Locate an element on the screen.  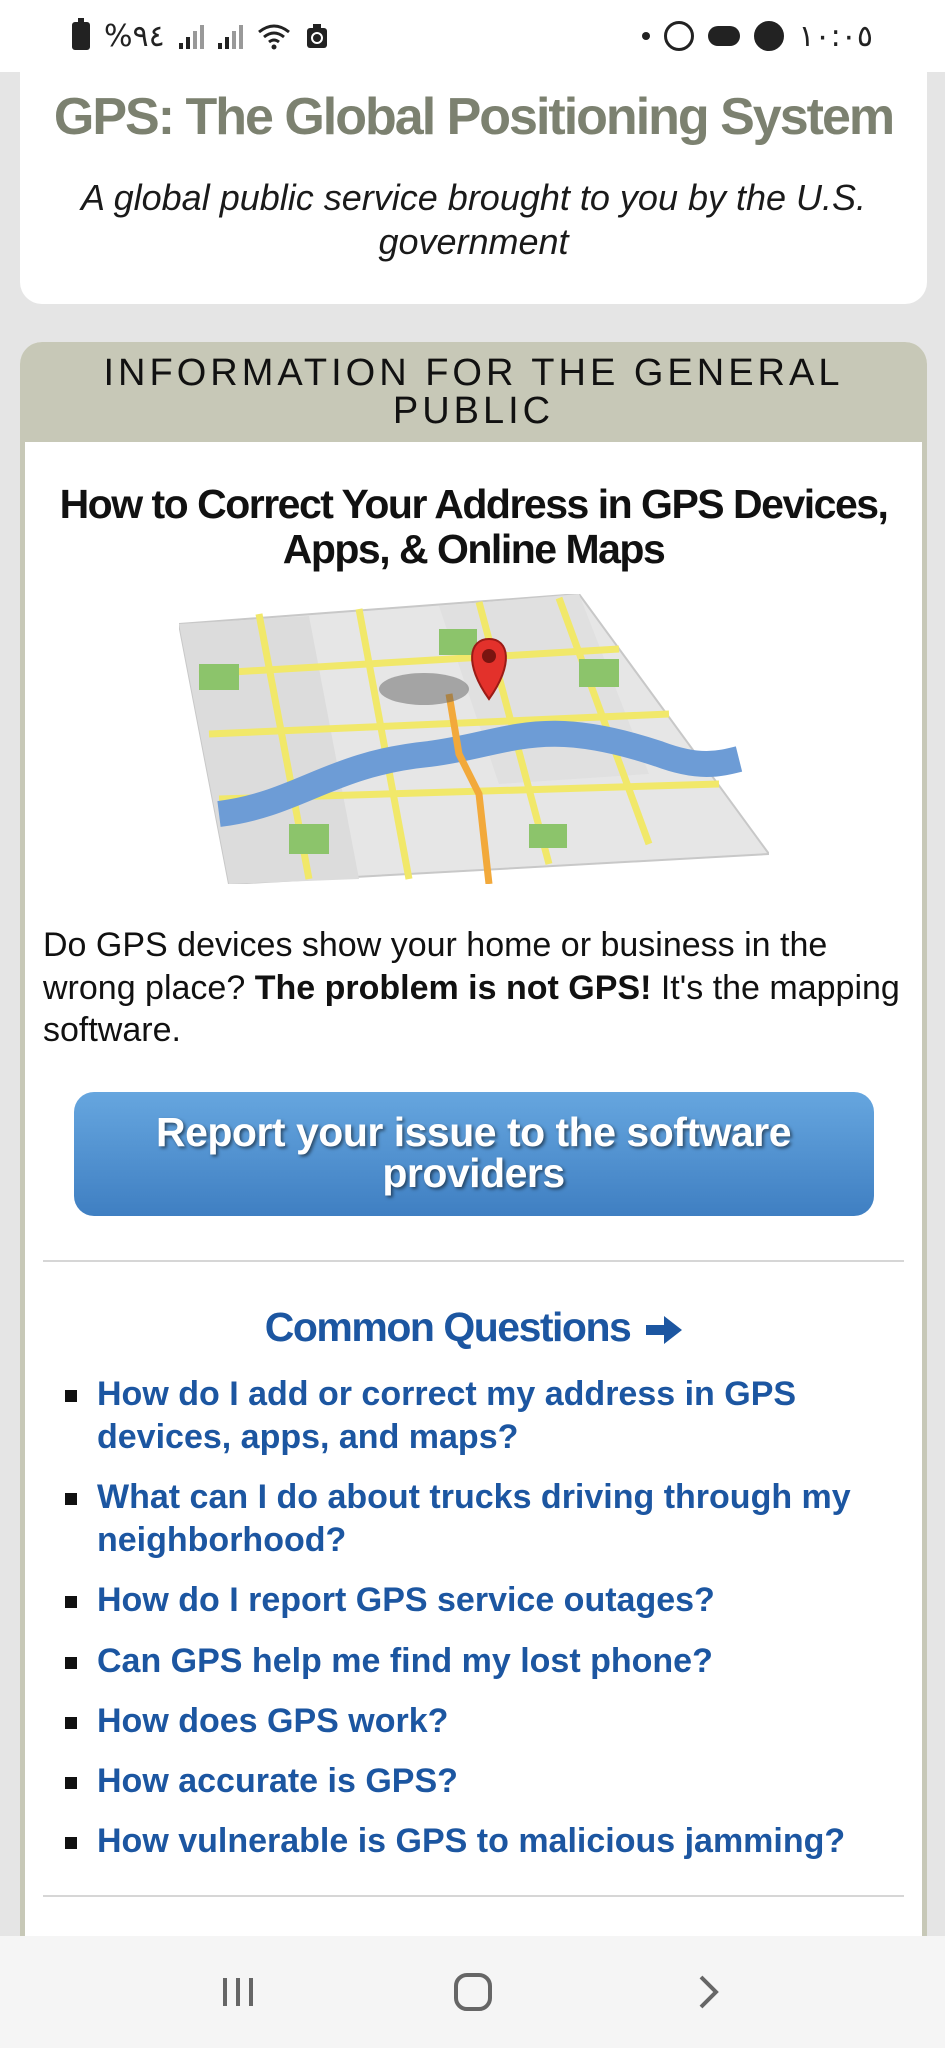
folded-map-image is located at coordinates (474, 739).